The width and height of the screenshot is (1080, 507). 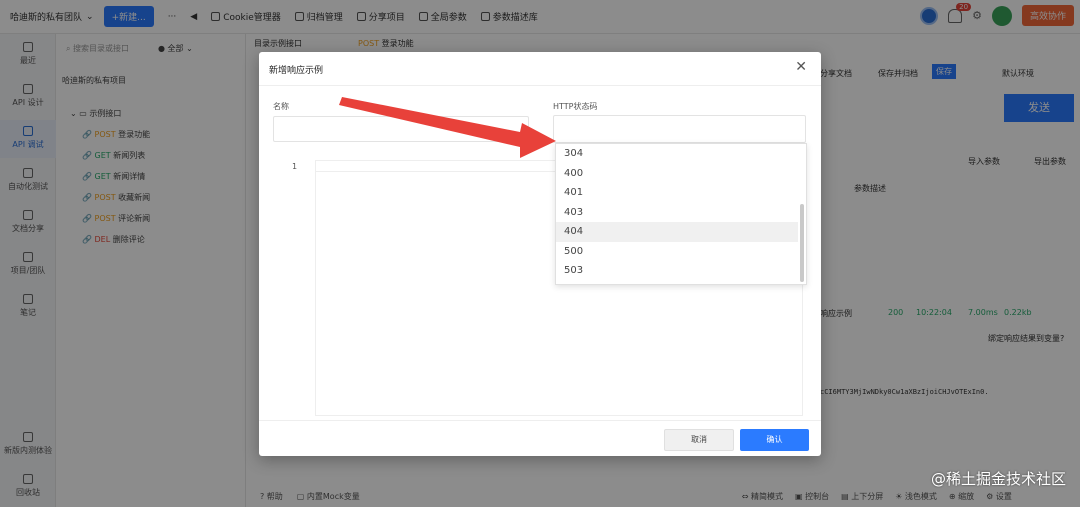 I want to click on status-option: 503, so click(x=677, y=271).